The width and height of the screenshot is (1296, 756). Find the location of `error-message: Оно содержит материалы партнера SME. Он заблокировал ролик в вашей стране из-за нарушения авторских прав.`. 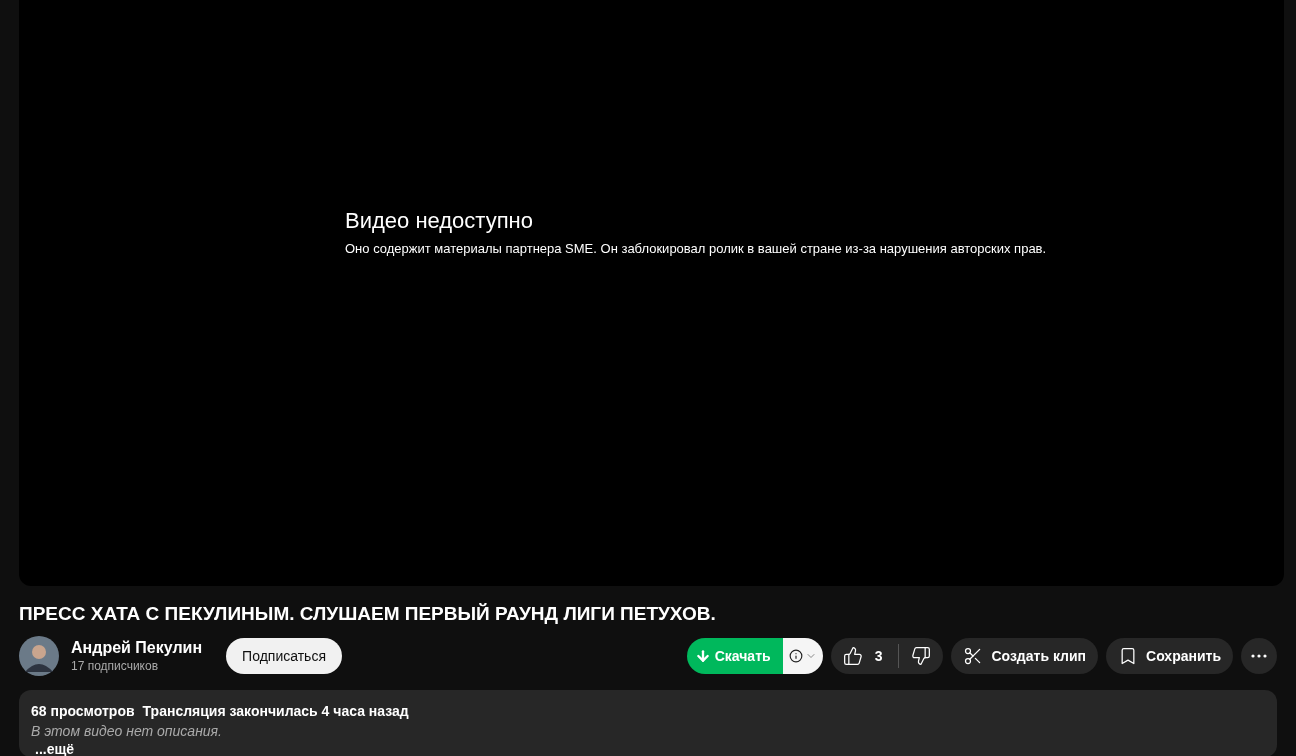

error-message: Оно содержит материалы партнера SME. Он заблокировал ролик в вашей стране из-за нарушения авторских прав. is located at coordinates (696, 249).